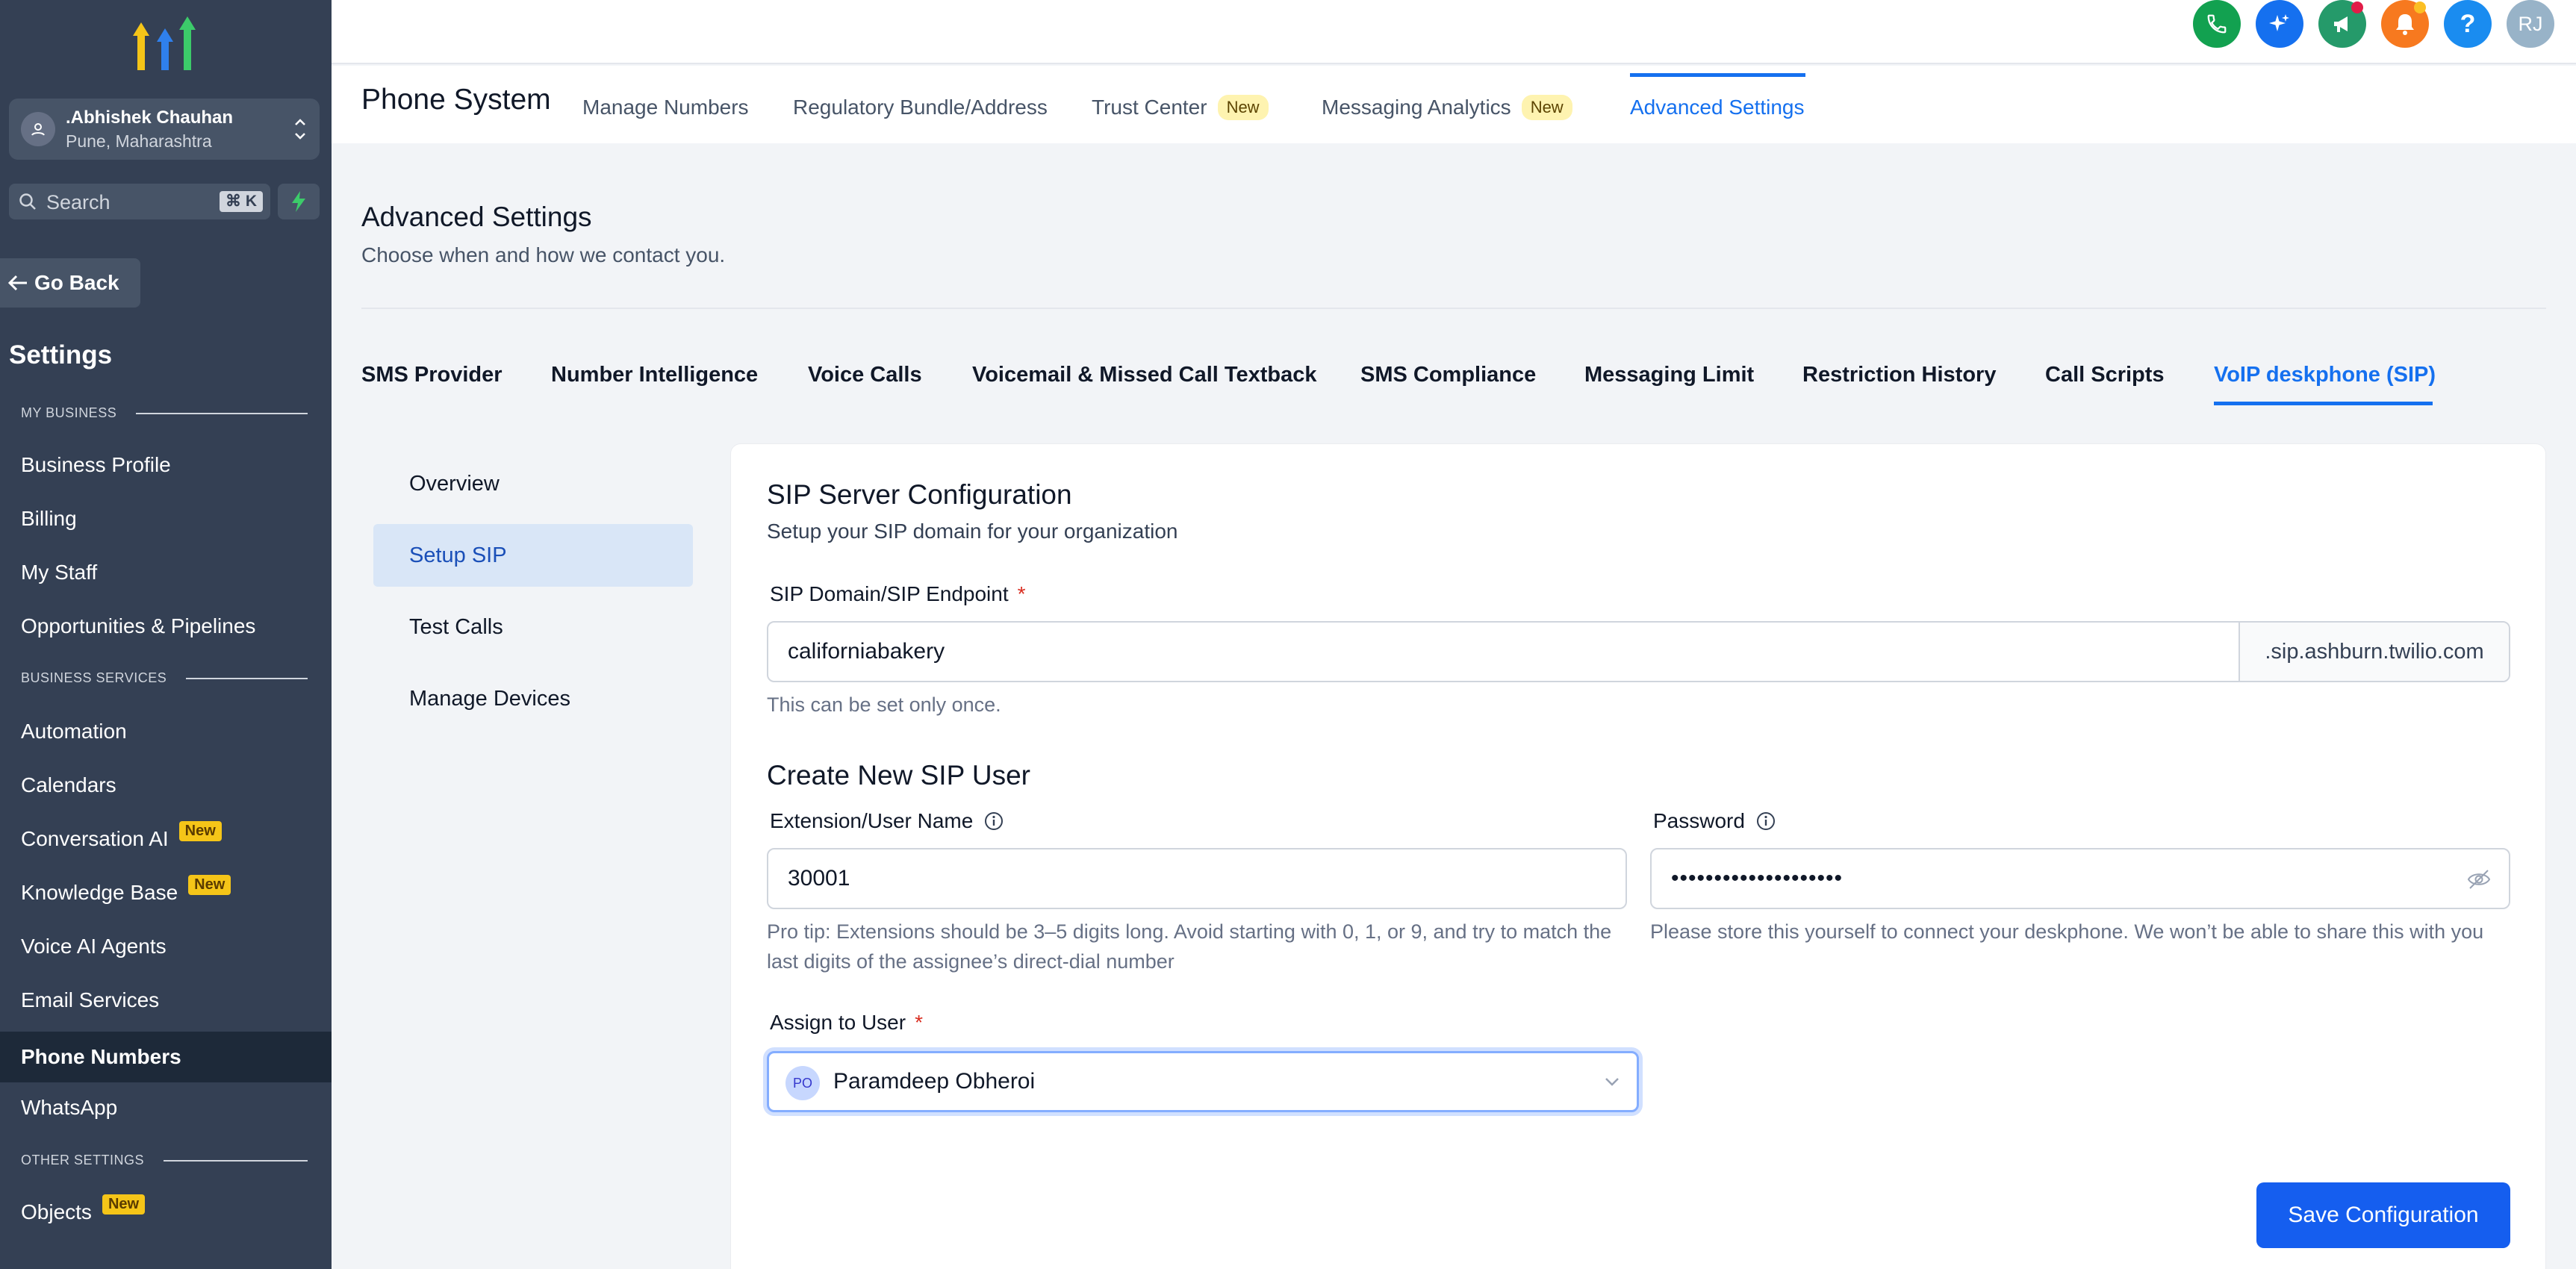 The height and width of the screenshot is (1269, 2576). I want to click on save-configuration-button: Save Configuration, so click(2383, 1215).